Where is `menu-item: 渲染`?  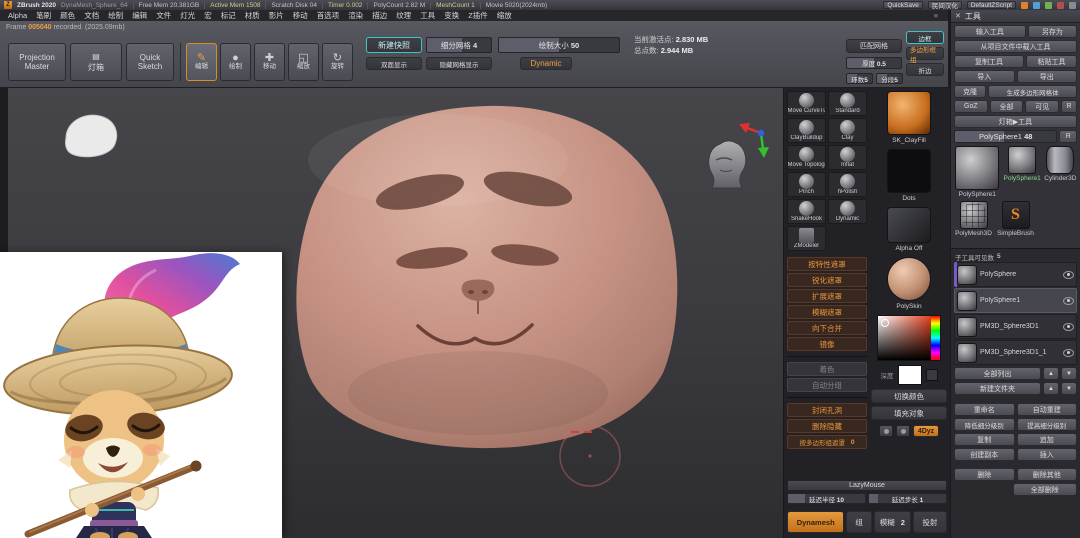 menu-item: 渲染 is located at coordinates (355, 15).